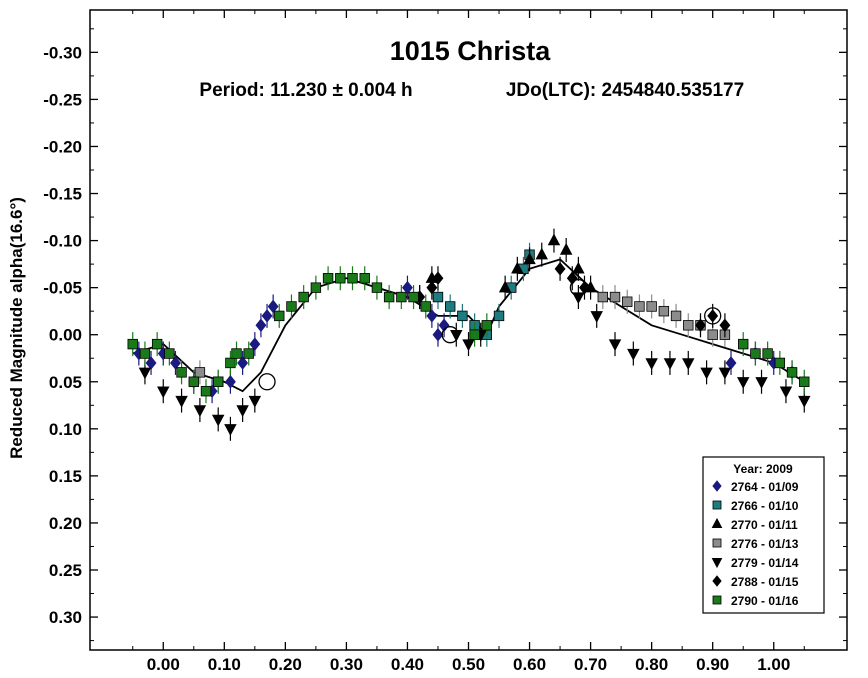 The image size is (868, 678). I want to click on legend-label: 2790 - 01/16, so click(765, 601).